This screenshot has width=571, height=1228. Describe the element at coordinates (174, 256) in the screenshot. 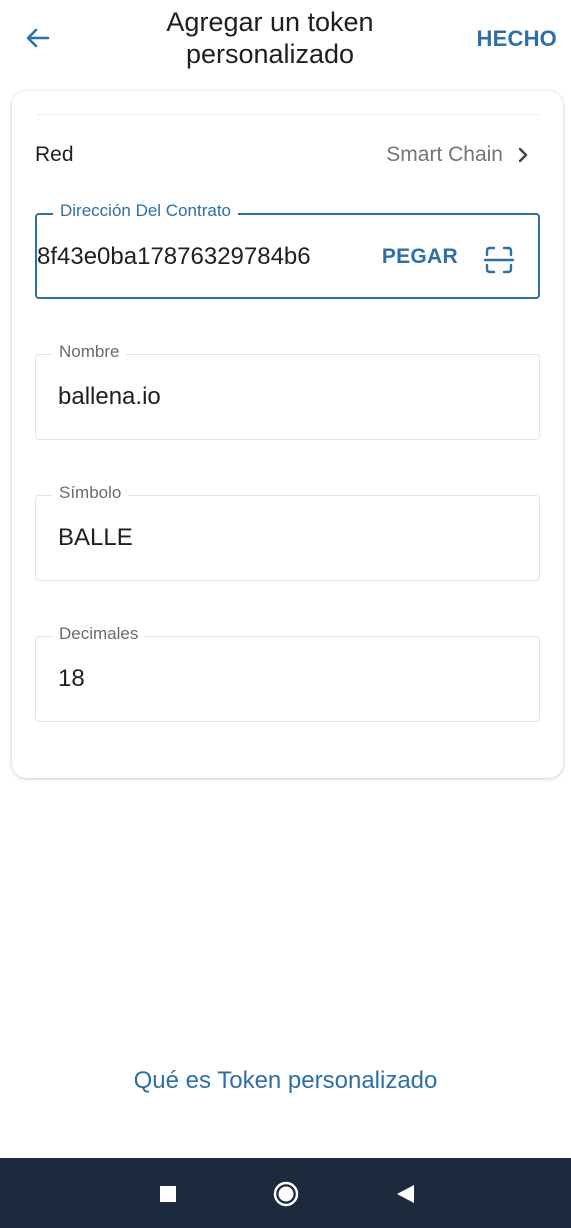

I see `contract-address-value: 8f43e0ba17876329784b6` at that location.